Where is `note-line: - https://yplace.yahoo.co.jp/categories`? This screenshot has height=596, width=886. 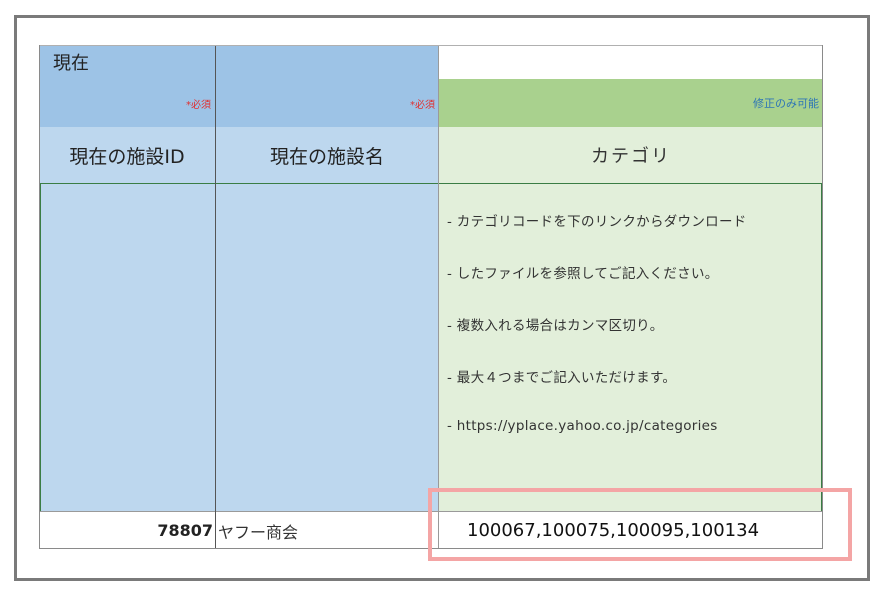
note-line: - https://yplace.yahoo.co.jp/categories is located at coordinates (582, 426).